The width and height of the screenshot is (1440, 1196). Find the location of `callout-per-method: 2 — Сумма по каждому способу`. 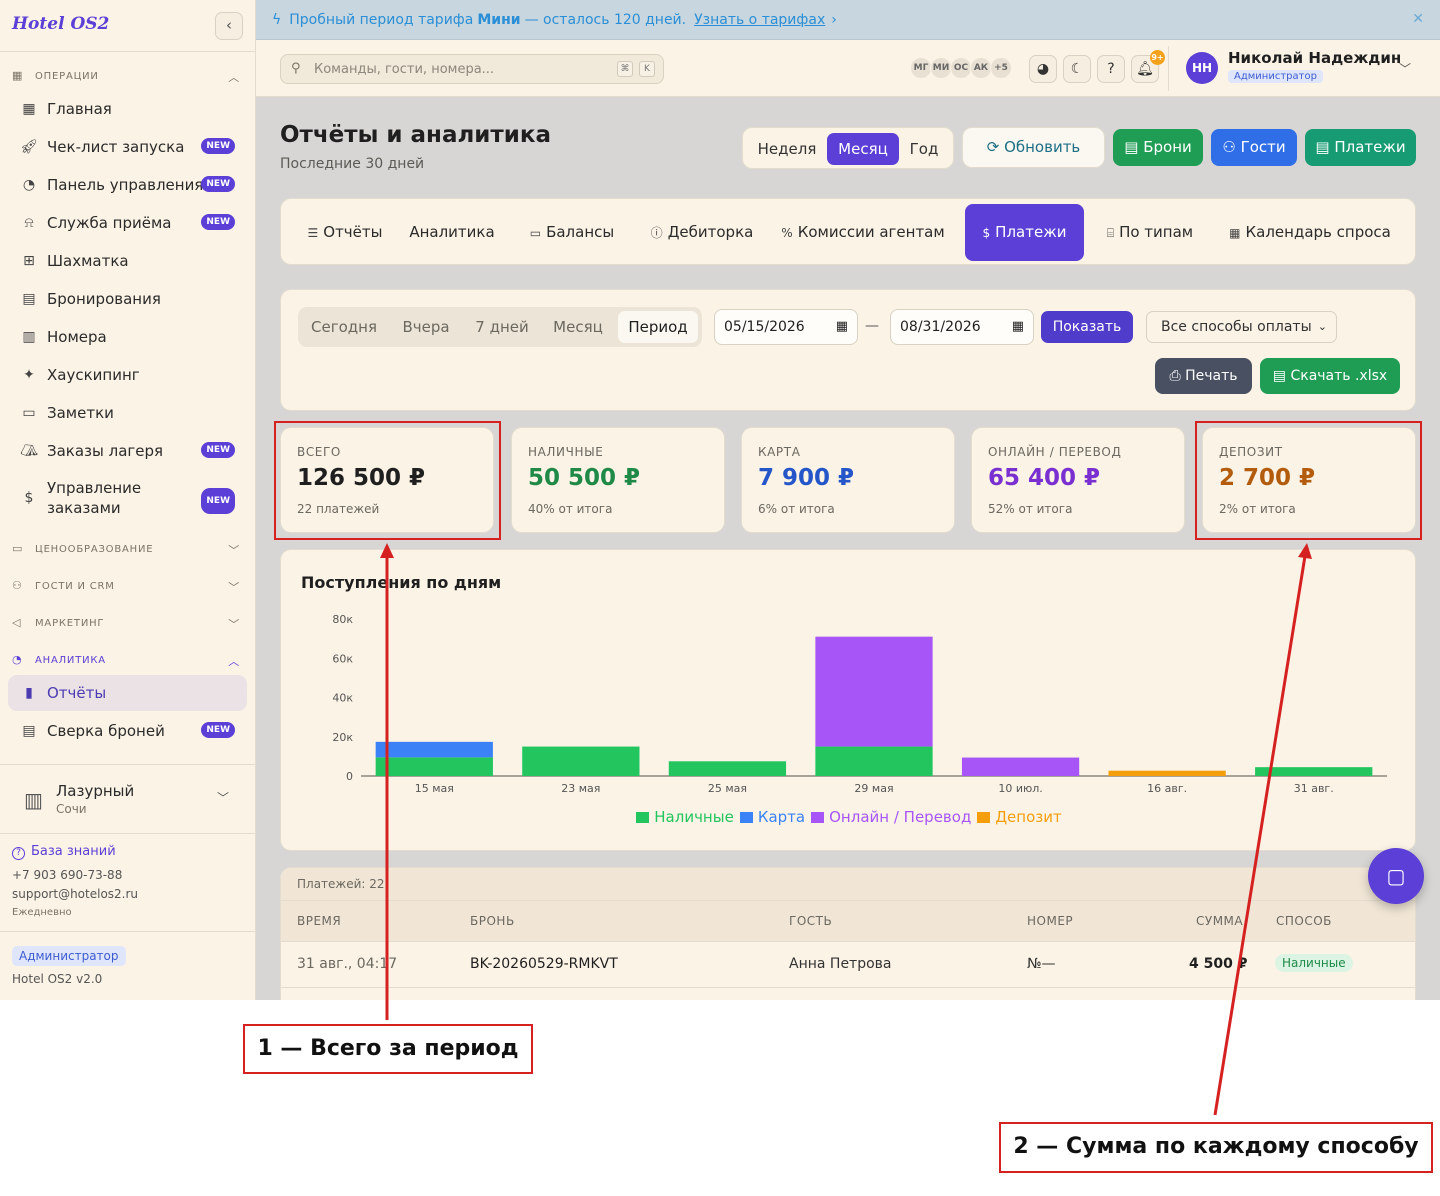

callout-per-method: 2 — Сумма по каждому способу is located at coordinates (1216, 1147).